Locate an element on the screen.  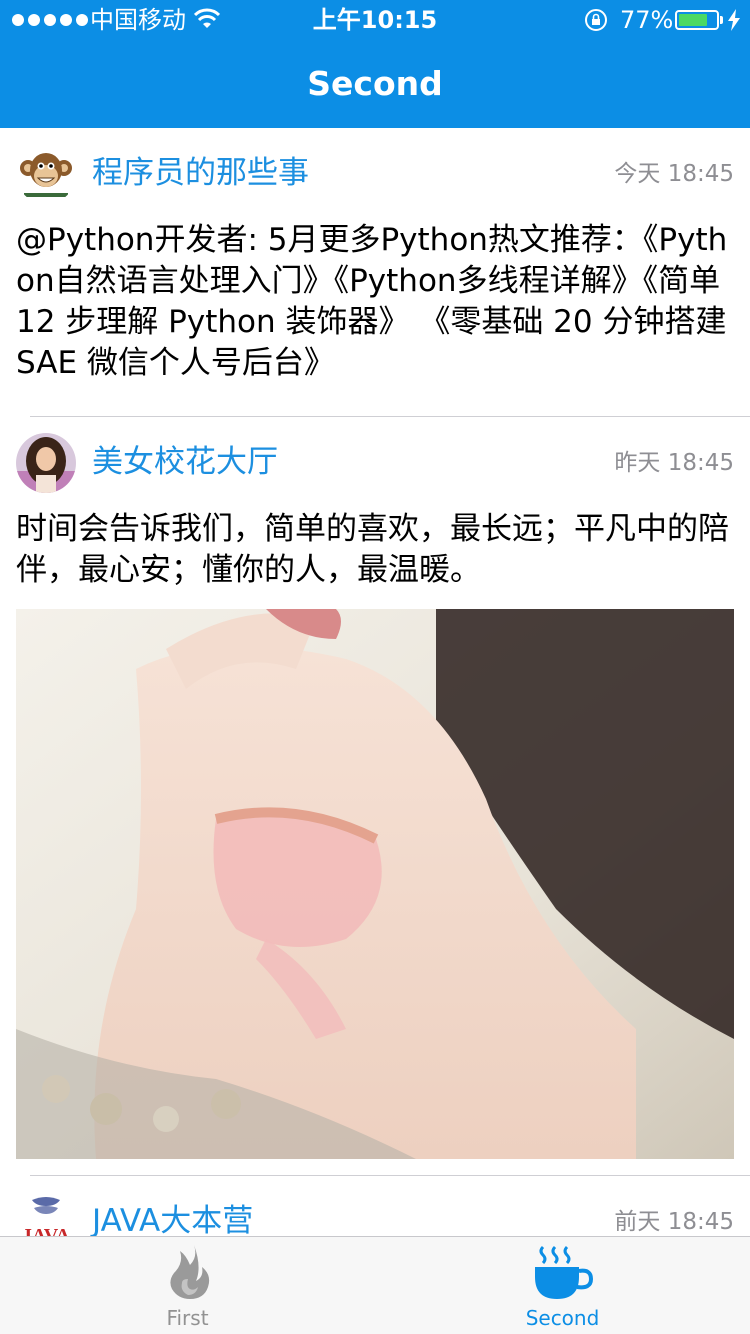
flame-icon is located at coordinates (189, 1272).